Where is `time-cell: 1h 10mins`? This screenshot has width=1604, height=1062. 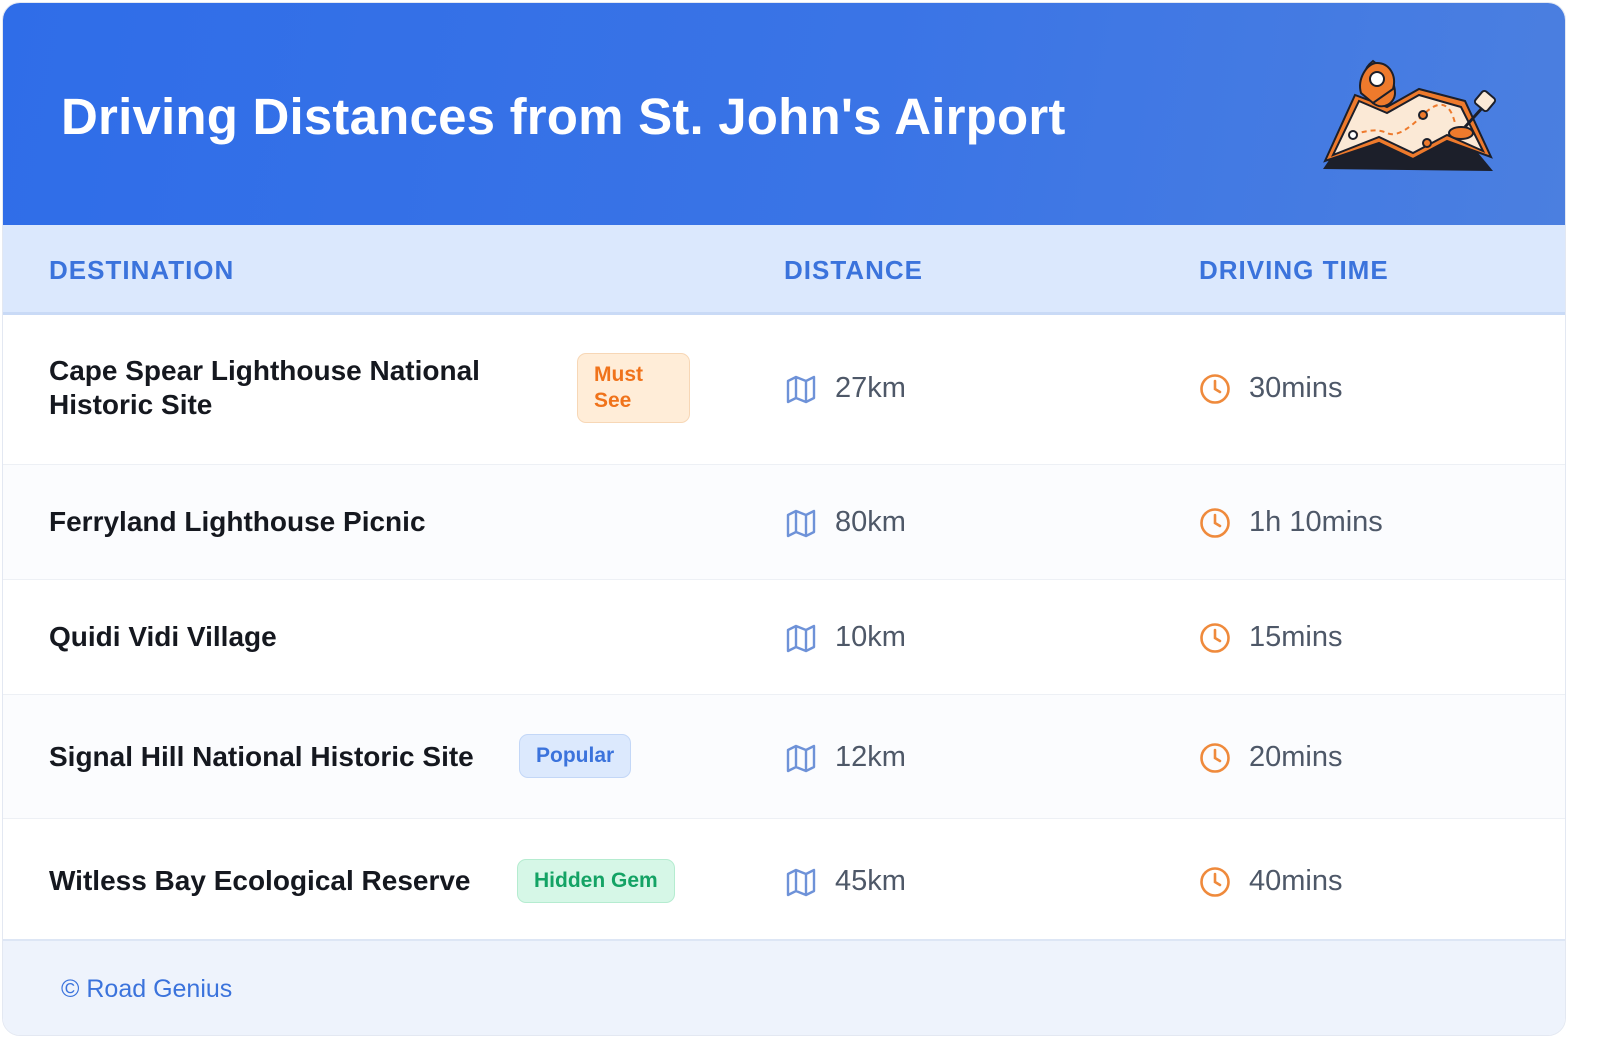
time-cell: 1h 10mins is located at coordinates (1291, 522).